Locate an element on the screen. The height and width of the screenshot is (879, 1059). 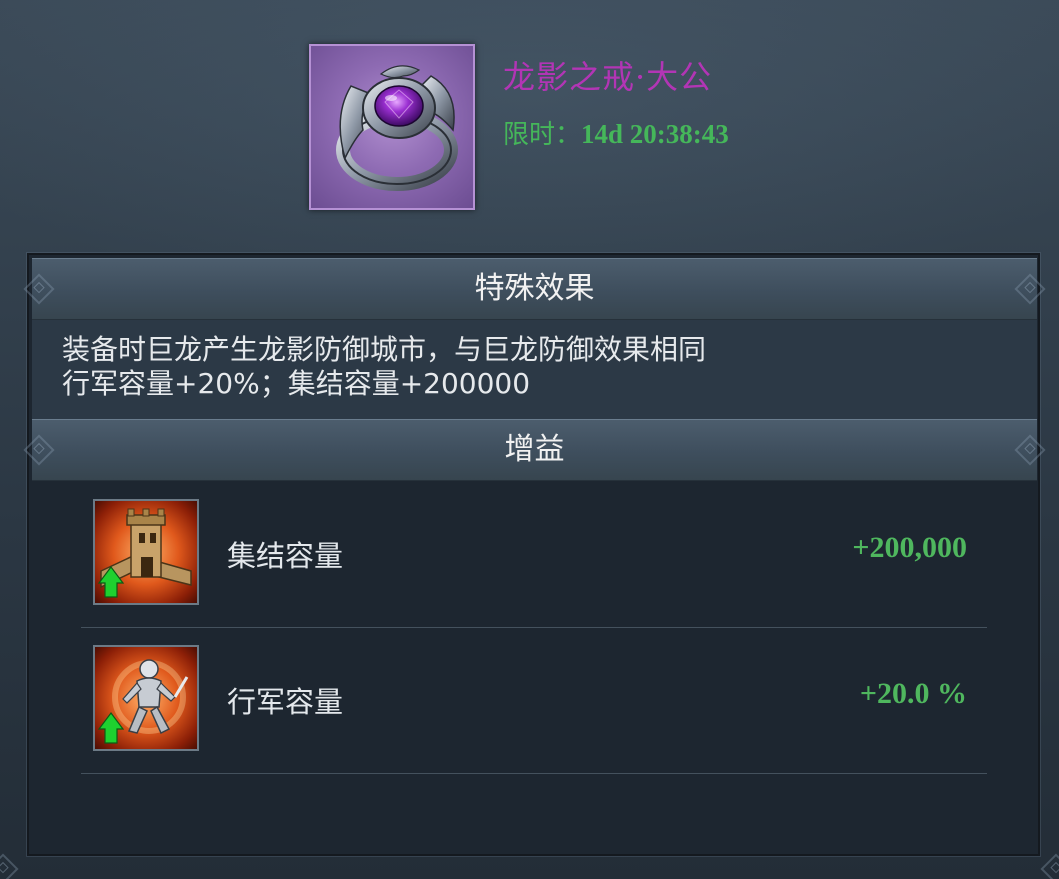
special-effect-header: 特殊效果 is located at coordinates (534, 289).